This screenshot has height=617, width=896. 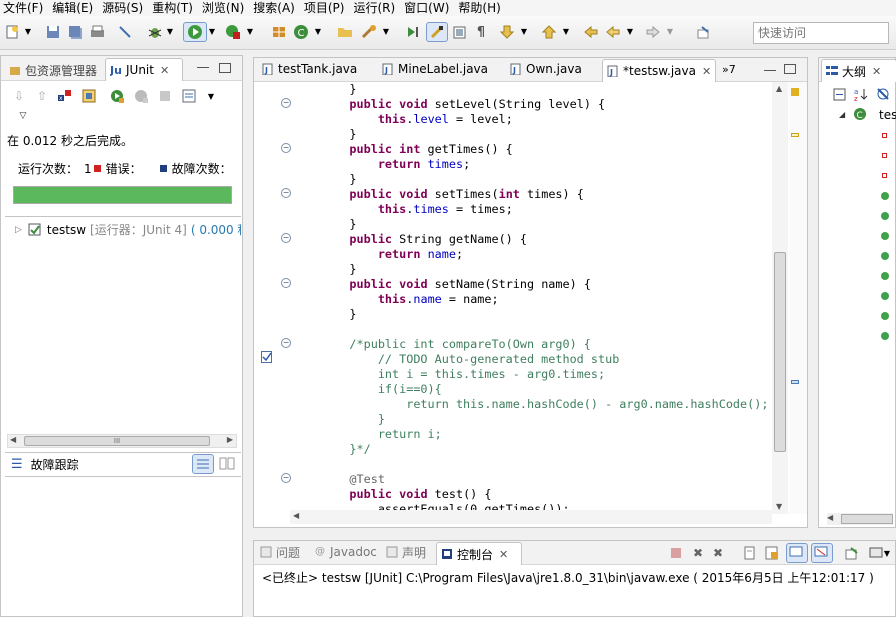 I want to click on clear-console-icon, so click(x=750, y=553).